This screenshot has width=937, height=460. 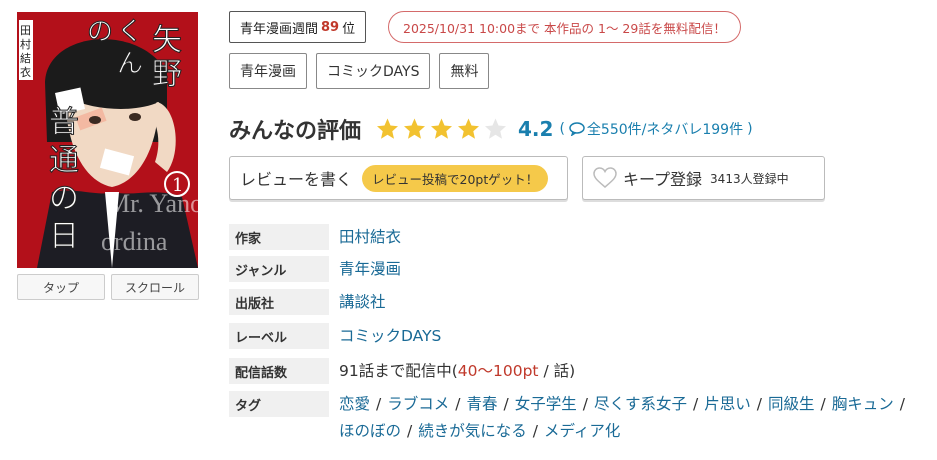 What do you see at coordinates (108, 287) in the screenshot?
I see `view-mode-buttons: タップ スクロール` at bounding box center [108, 287].